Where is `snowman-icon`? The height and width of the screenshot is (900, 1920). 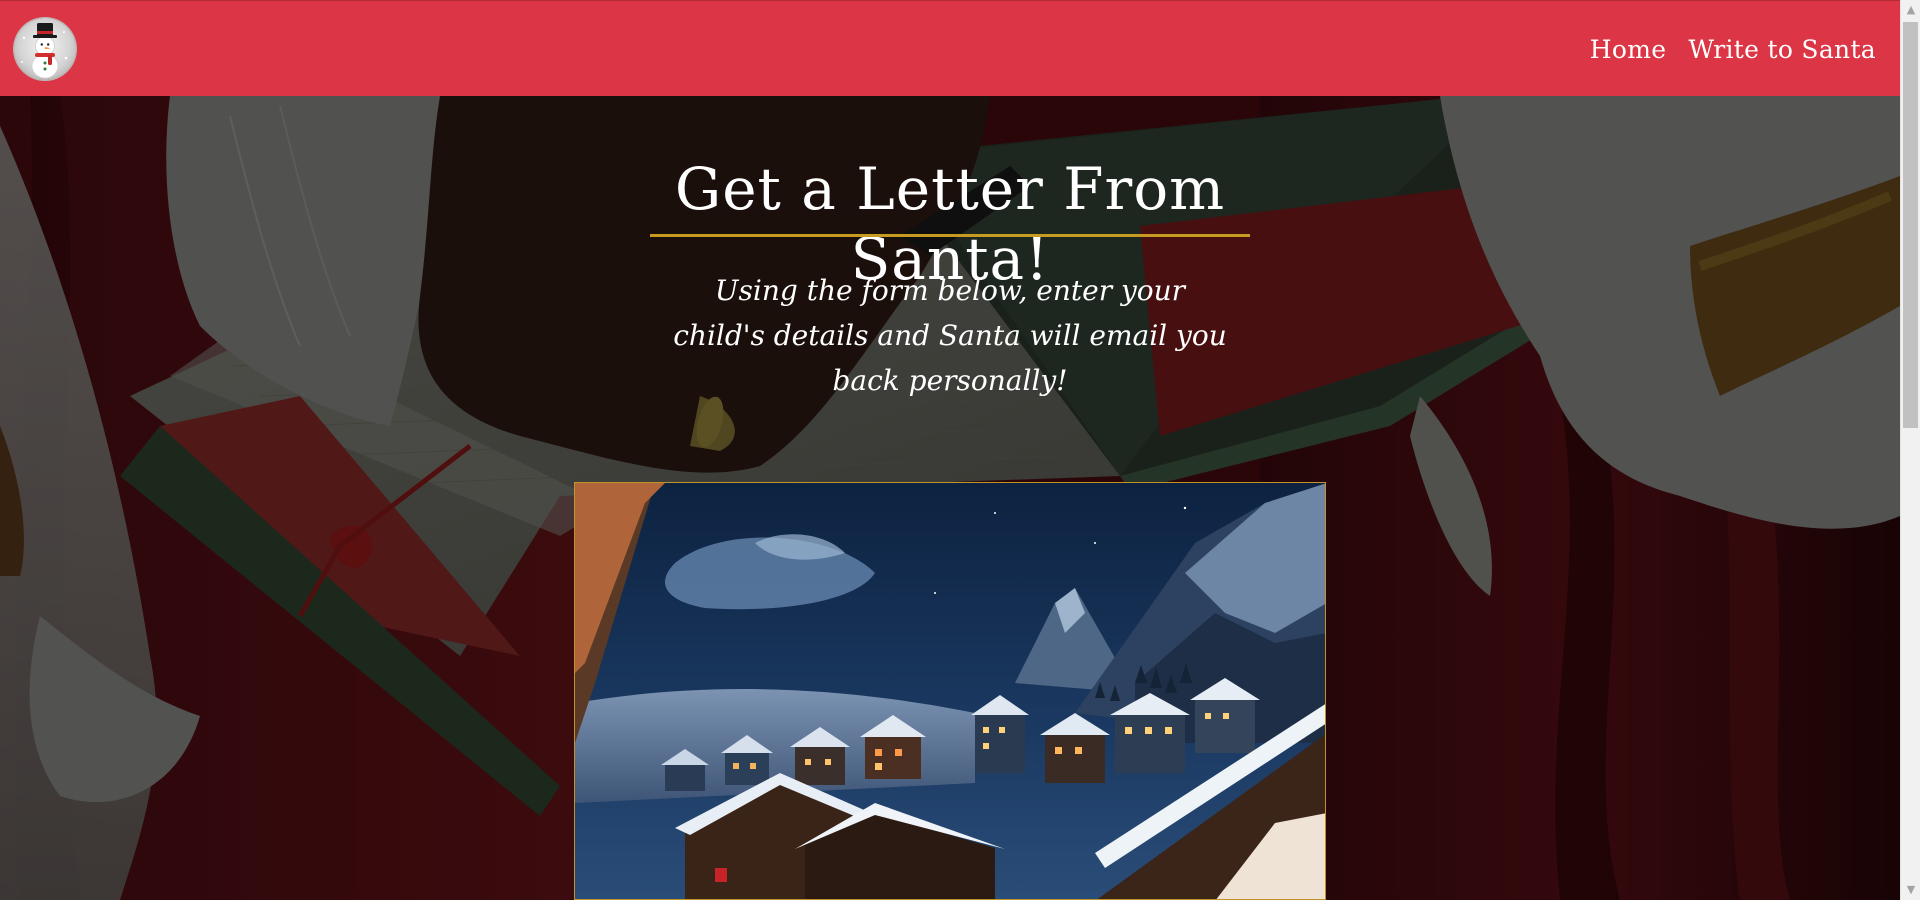
snowman-icon is located at coordinates (44, 51).